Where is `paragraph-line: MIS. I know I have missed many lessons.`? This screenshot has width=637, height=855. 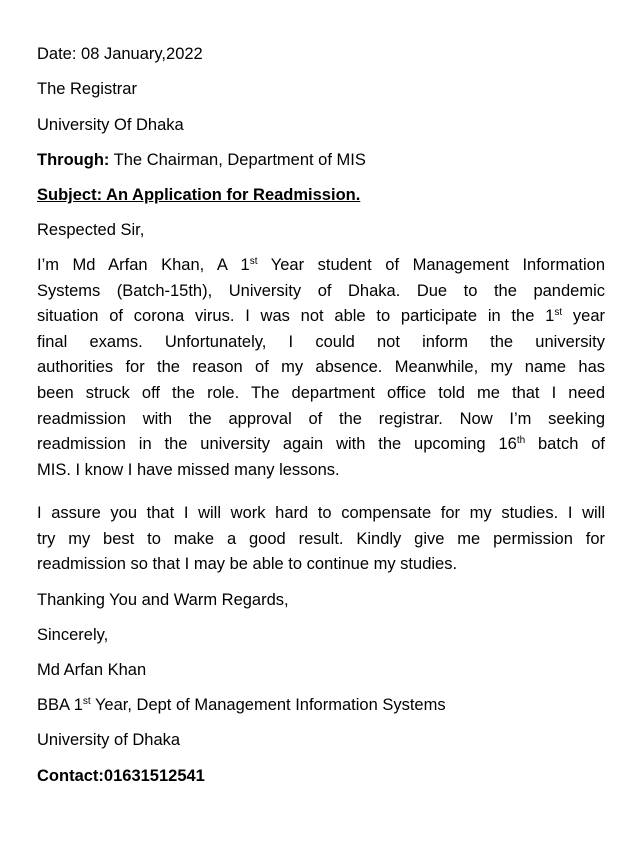
paragraph-line: MIS. I know I have missed many lessons. is located at coordinates (188, 469).